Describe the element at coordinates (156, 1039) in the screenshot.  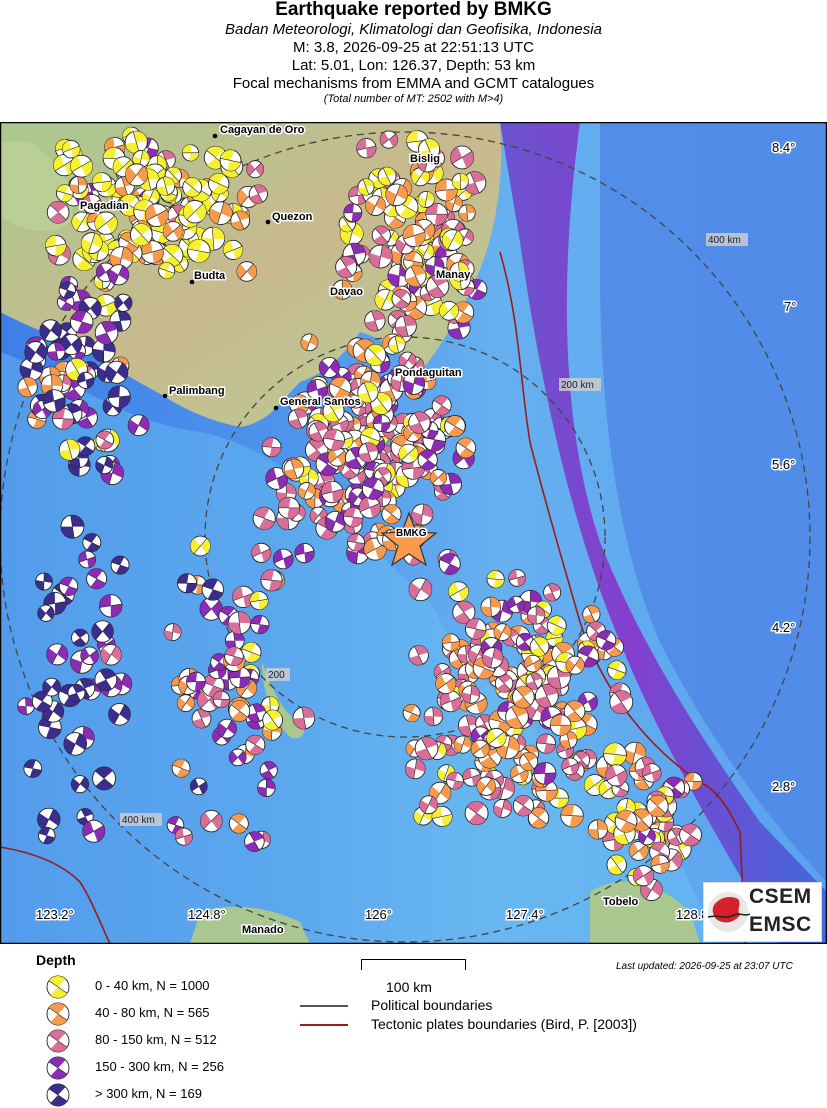
I see `depth-legend-label: 80 - 150 km, N = 512` at that location.